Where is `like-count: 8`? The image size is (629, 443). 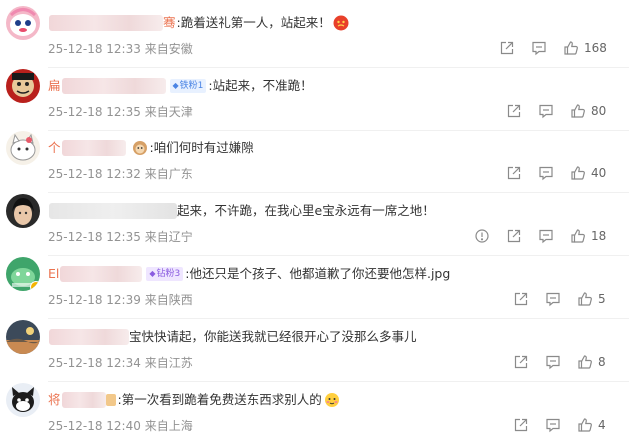 like-count: 8 is located at coordinates (602, 362).